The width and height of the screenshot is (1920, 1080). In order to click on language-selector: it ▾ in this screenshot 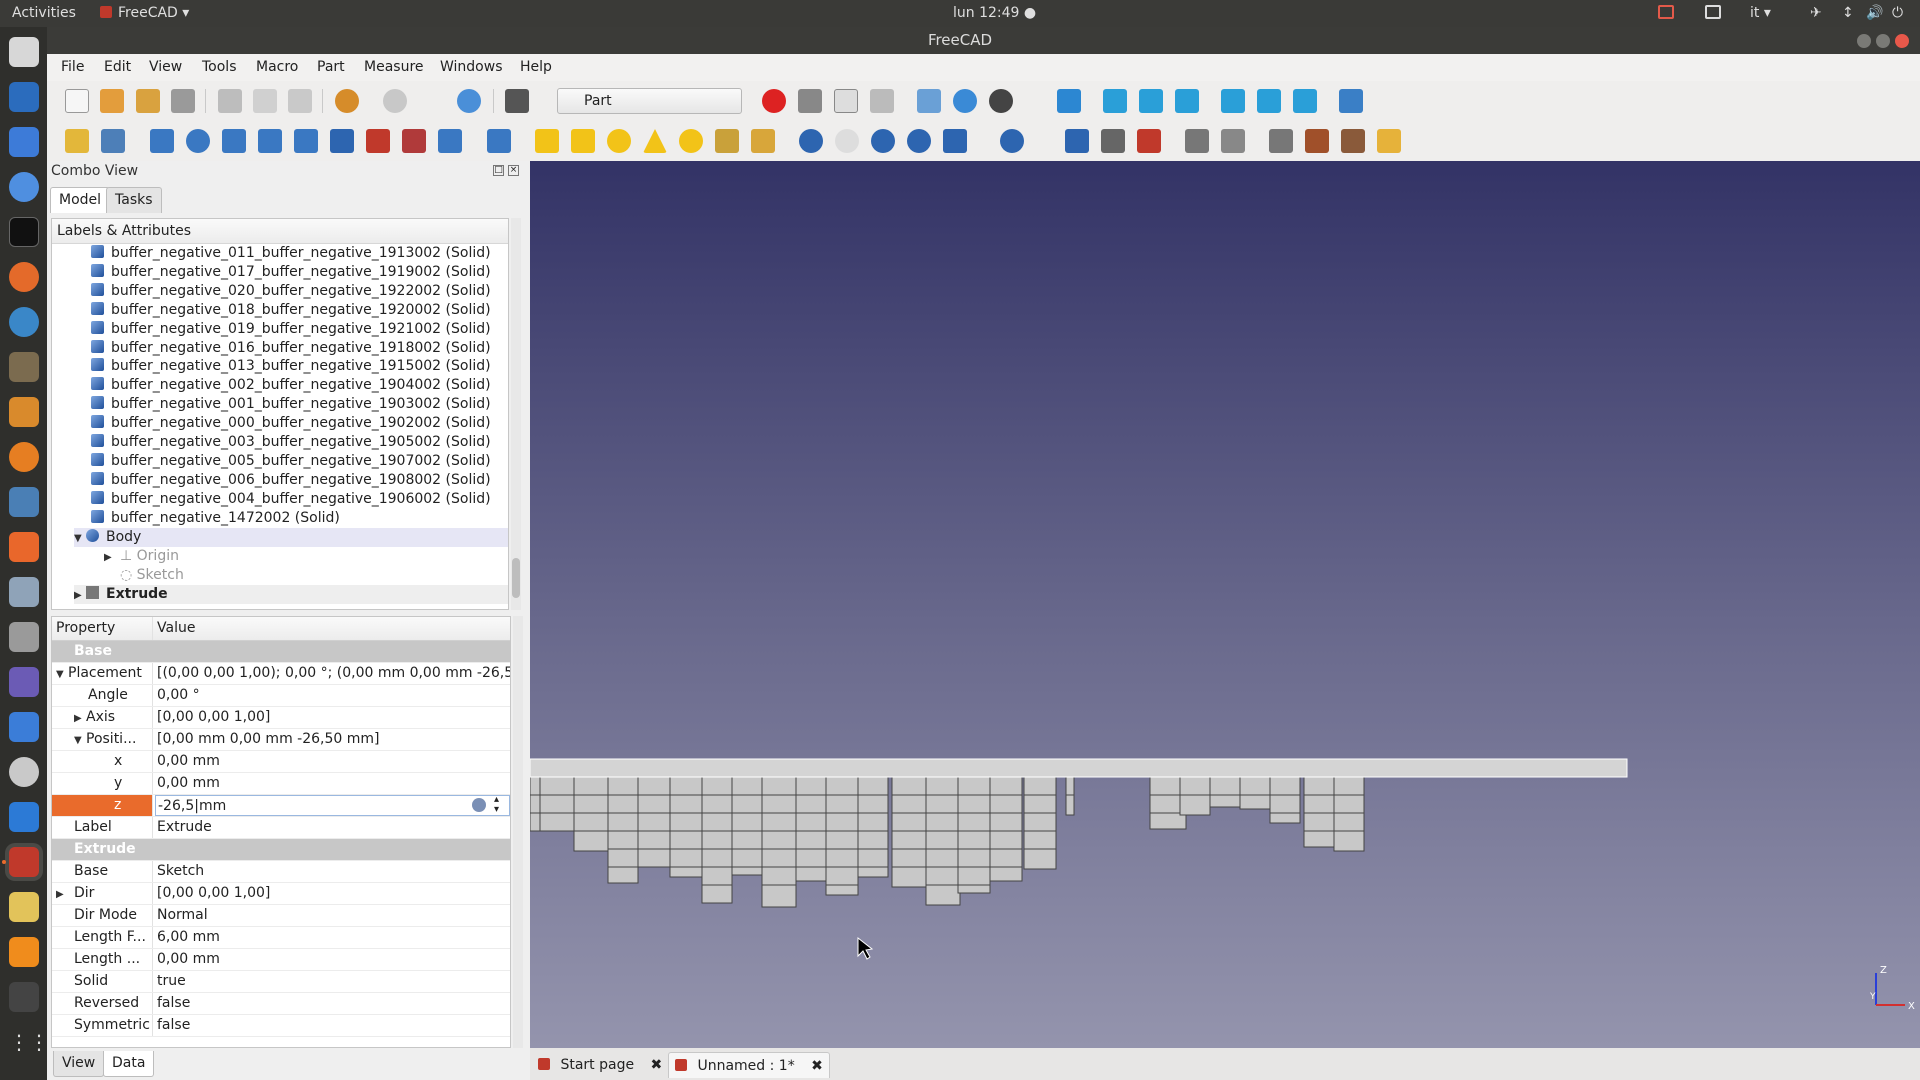, I will do `click(1760, 13)`.